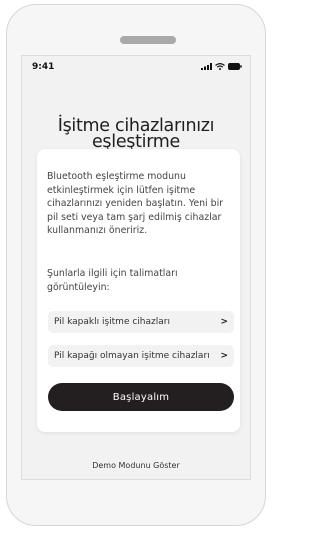 The height and width of the screenshot is (534, 320). I want to click on status-bar: 9:41, so click(136, 67).